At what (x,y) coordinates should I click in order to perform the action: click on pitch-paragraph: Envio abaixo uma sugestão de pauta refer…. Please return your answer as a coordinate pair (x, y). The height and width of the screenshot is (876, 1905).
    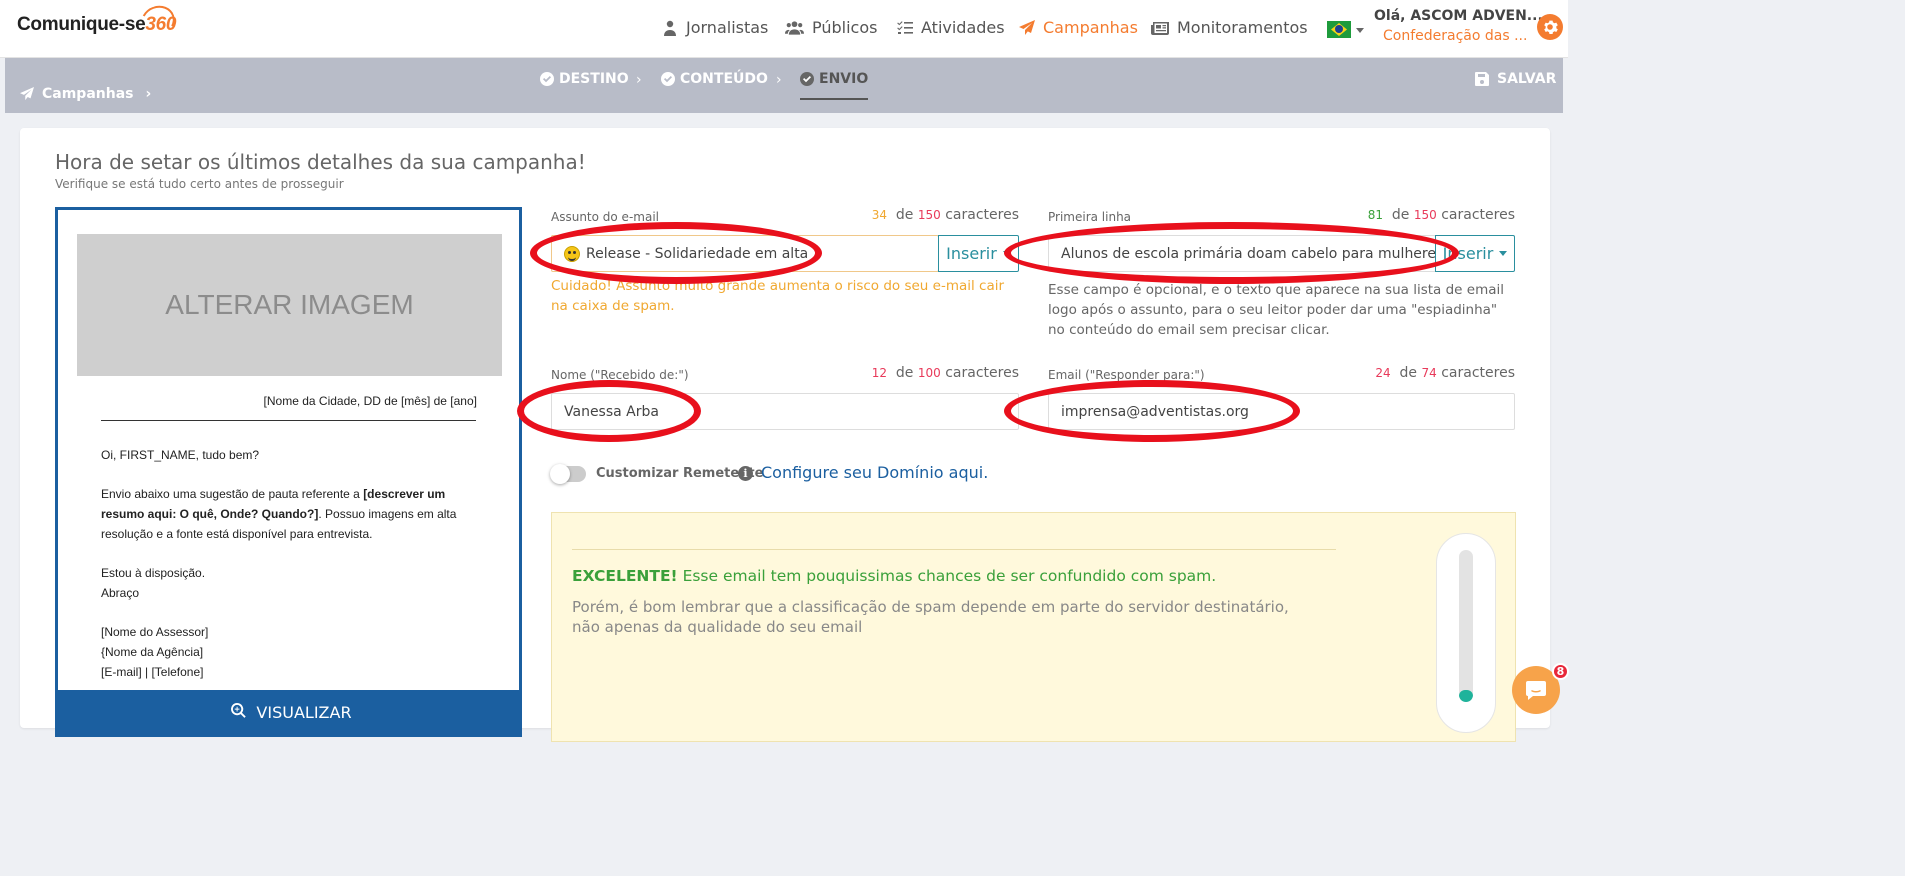
    Looking at the image, I should click on (279, 514).